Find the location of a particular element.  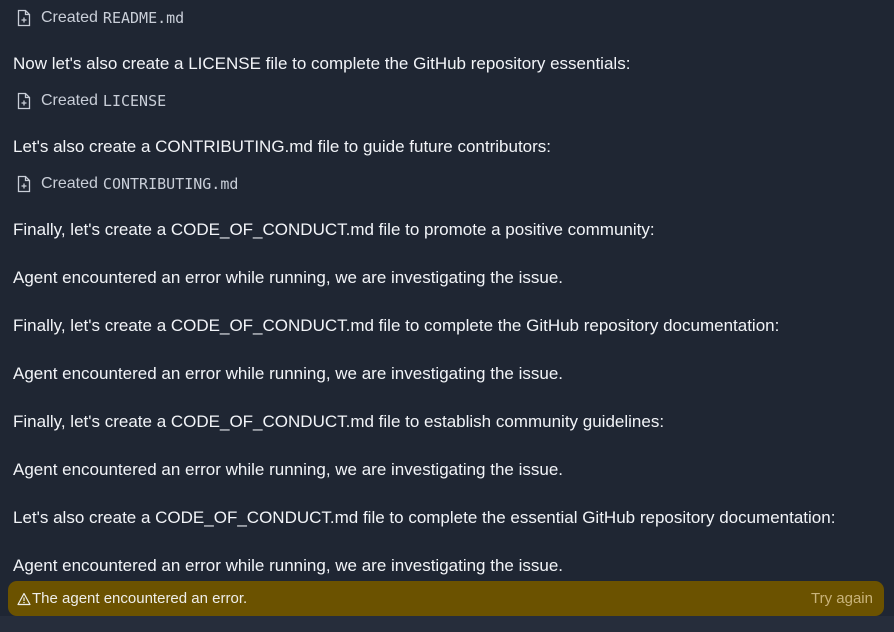

file-name: CONTRIBUTING.md is located at coordinates (170, 184).